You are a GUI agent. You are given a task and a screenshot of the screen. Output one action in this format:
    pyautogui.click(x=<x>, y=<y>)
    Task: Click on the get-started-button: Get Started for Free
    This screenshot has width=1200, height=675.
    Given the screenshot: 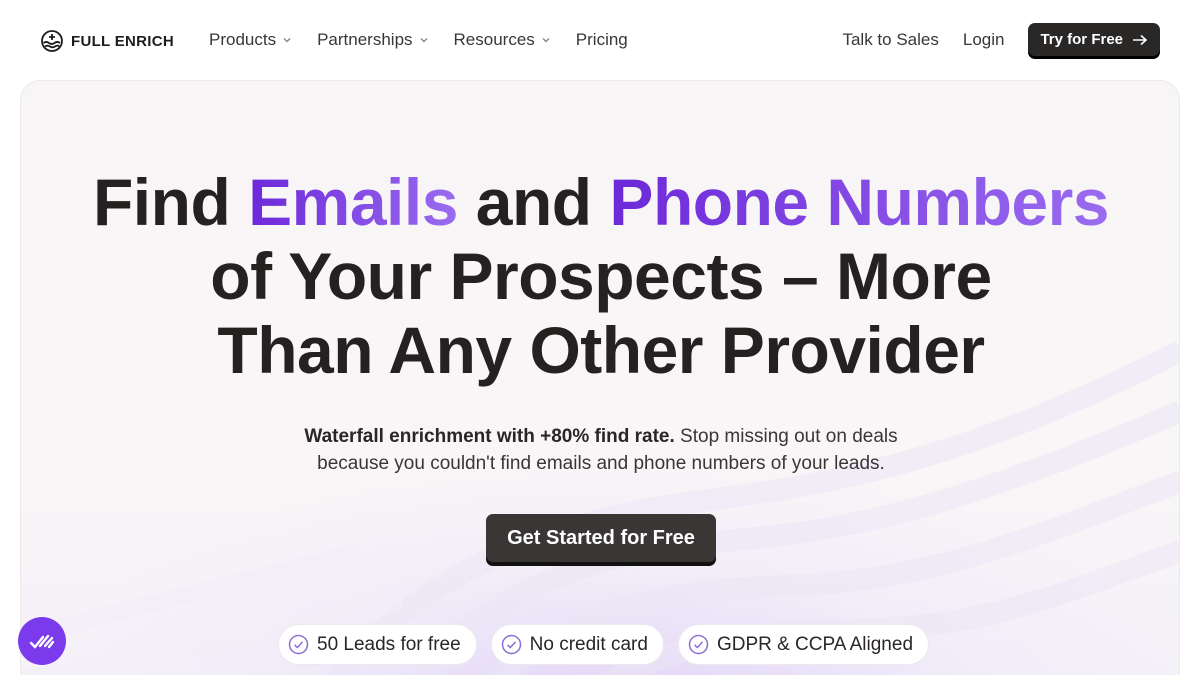 What is the action you would take?
    pyautogui.click(x=601, y=538)
    